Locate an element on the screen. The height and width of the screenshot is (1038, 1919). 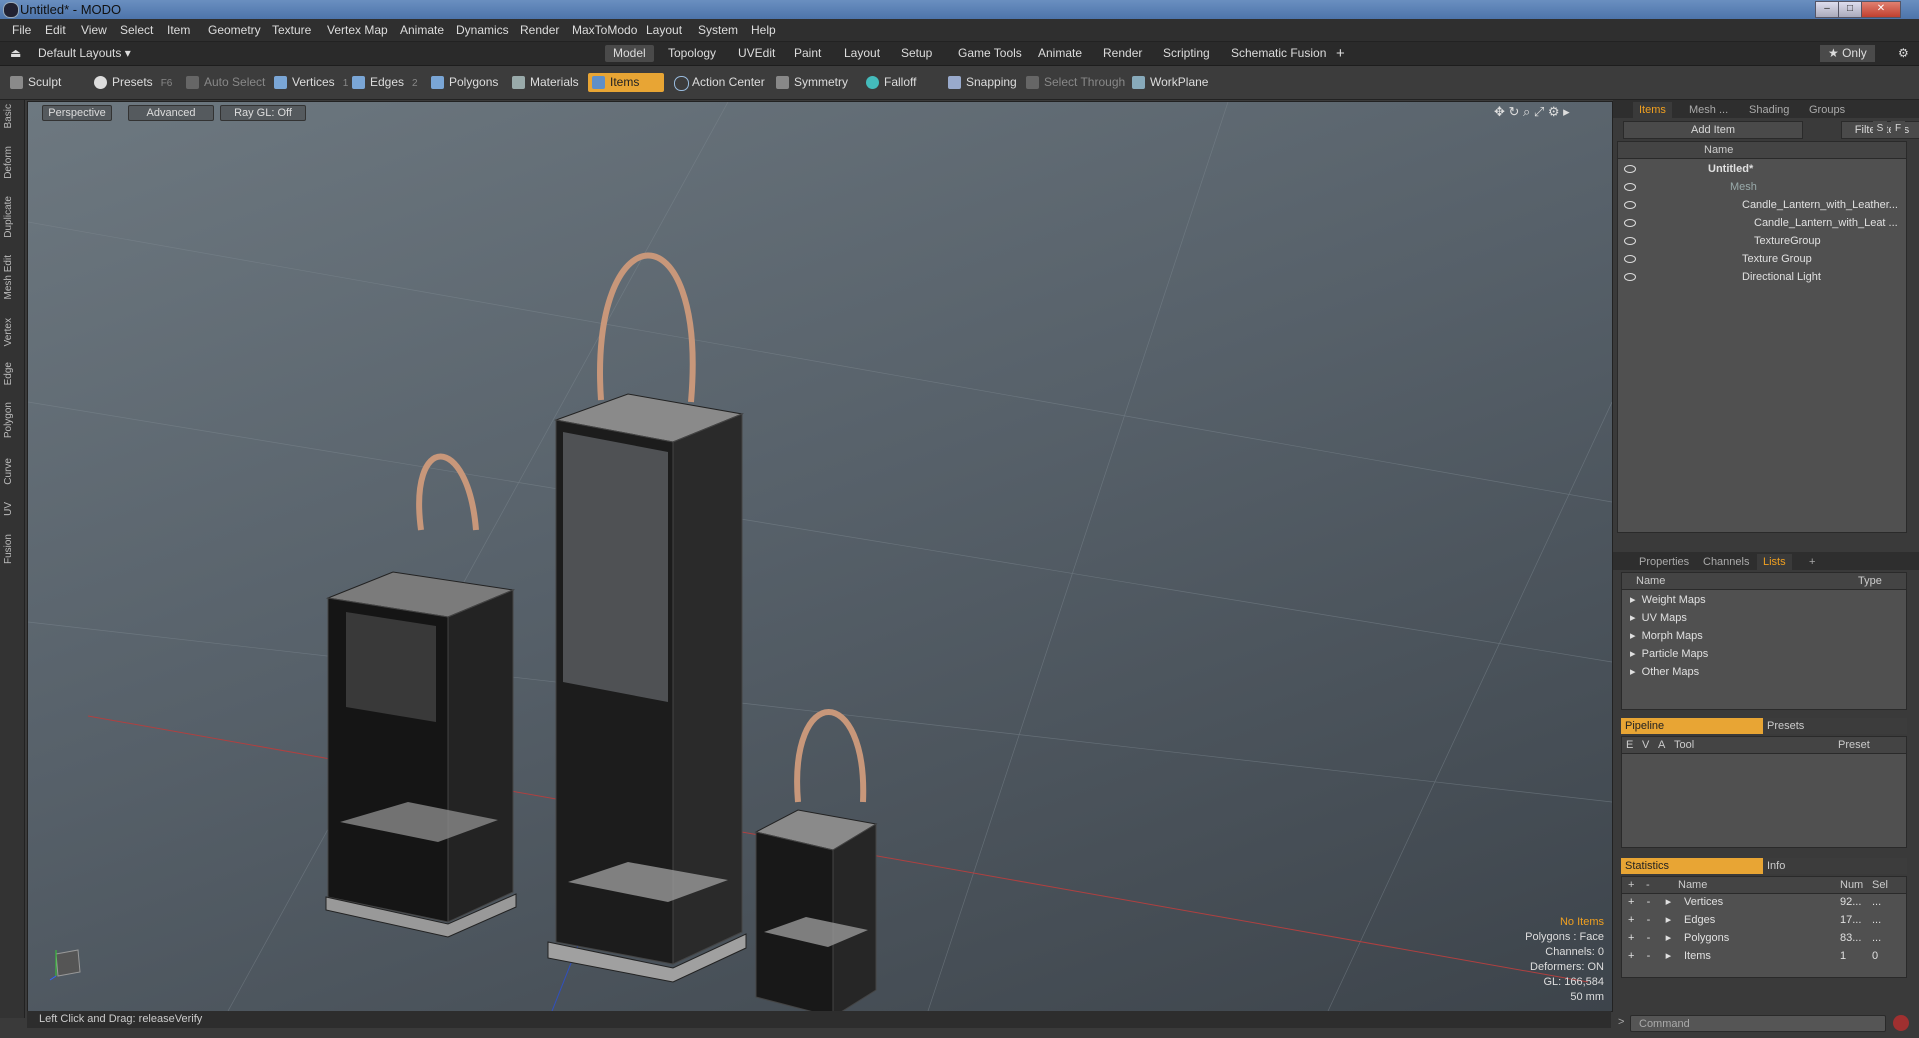
menu-geometry: Geometry is located at coordinates (234, 30).